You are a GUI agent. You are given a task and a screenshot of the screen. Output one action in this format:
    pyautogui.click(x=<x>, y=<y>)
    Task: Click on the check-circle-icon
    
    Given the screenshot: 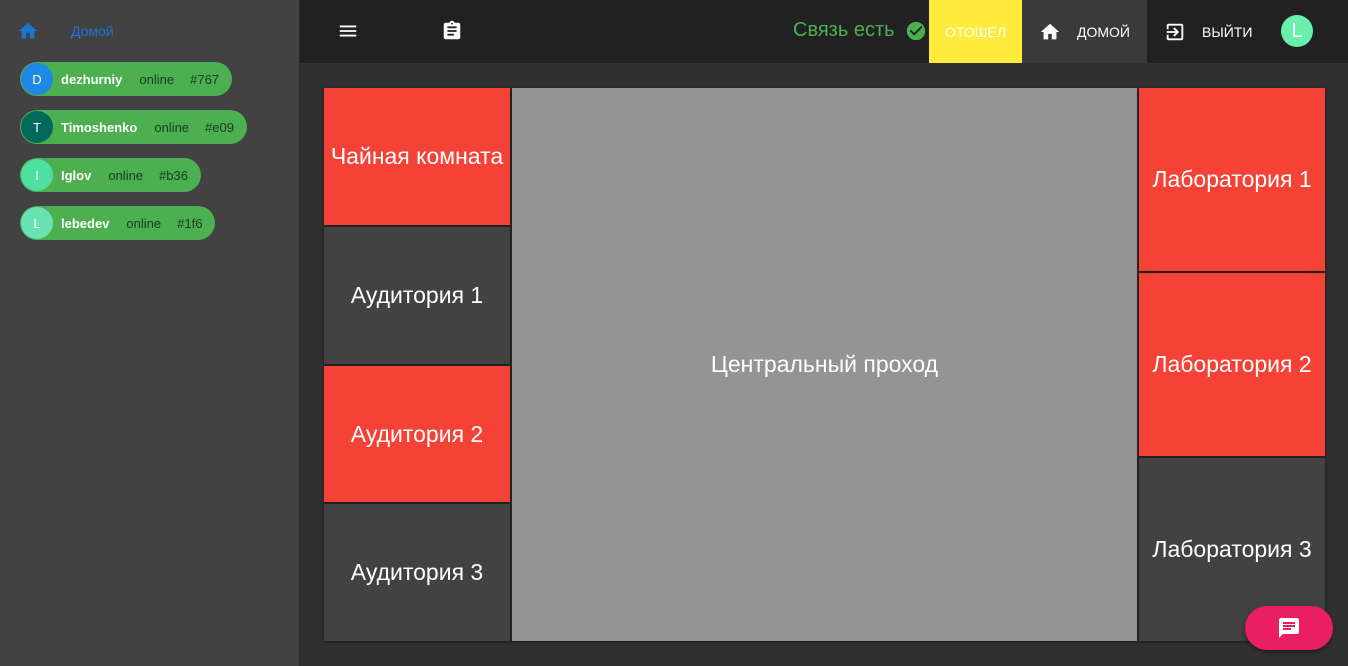 What is the action you would take?
    pyautogui.click(x=916, y=31)
    